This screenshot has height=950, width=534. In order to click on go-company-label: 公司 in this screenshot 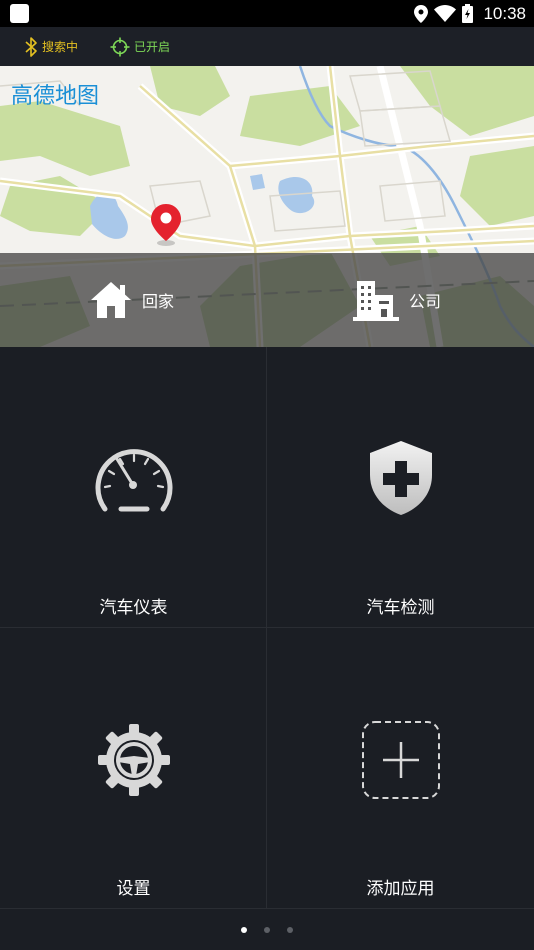, I will do `click(425, 301)`.